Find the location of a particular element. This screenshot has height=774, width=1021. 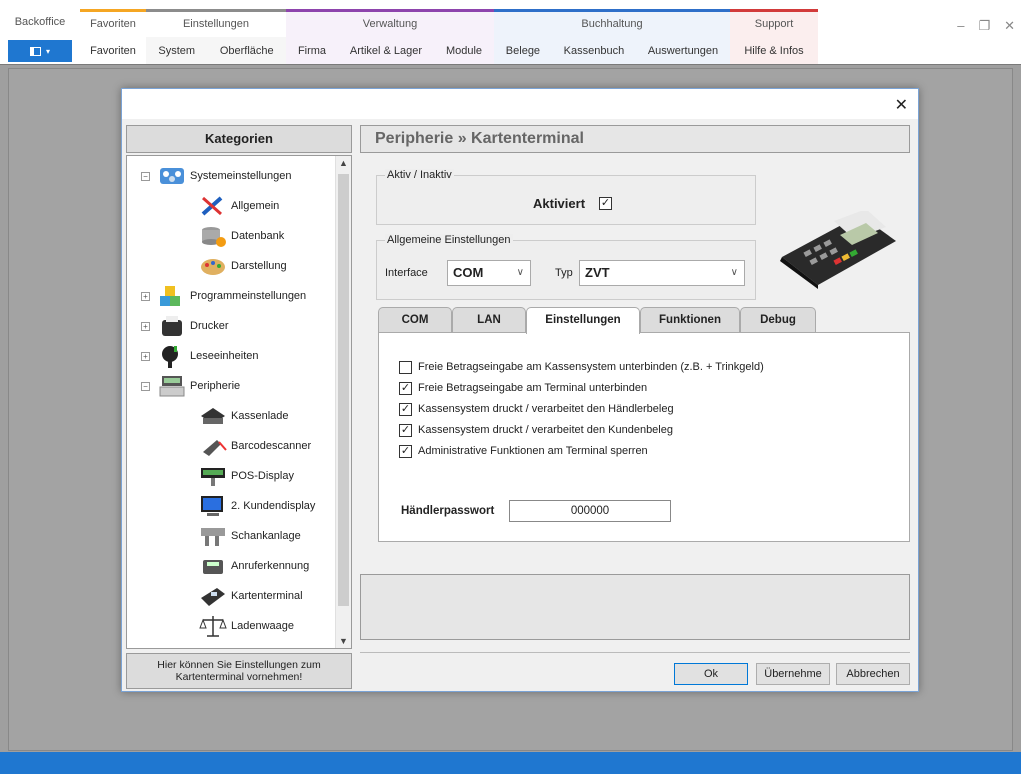

card-terminal-image is located at coordinates (837, 249).